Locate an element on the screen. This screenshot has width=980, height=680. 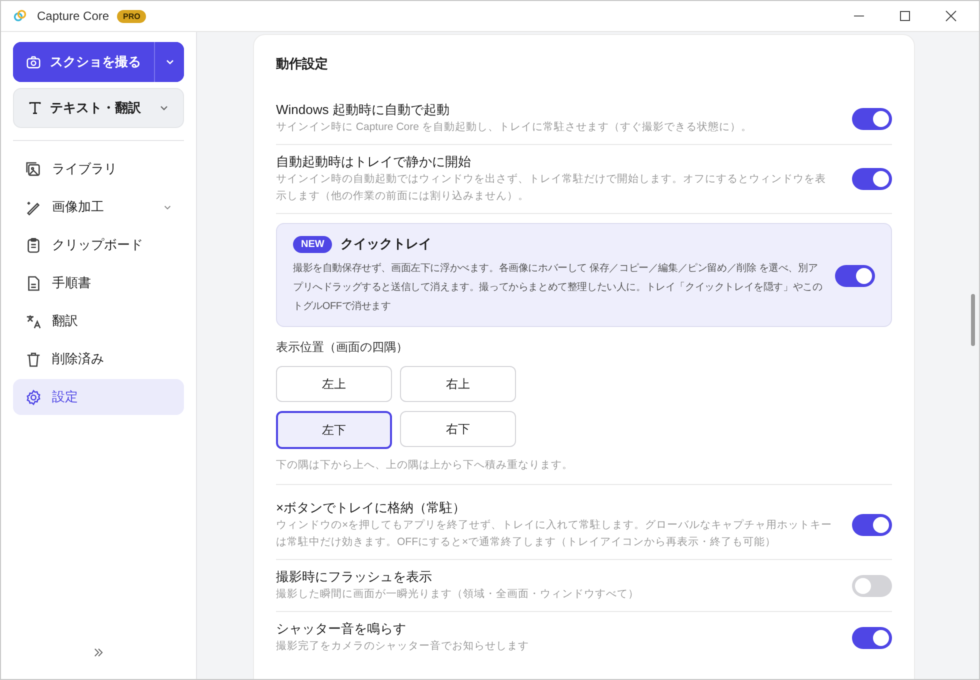
image-gallery-icon is located at coordinates (33, 169).